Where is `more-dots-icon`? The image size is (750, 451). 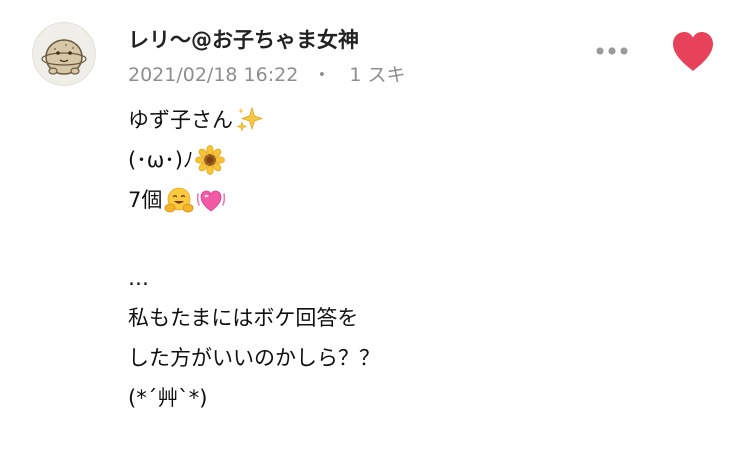
more-dots-icon is located at coordinates (612, 51).